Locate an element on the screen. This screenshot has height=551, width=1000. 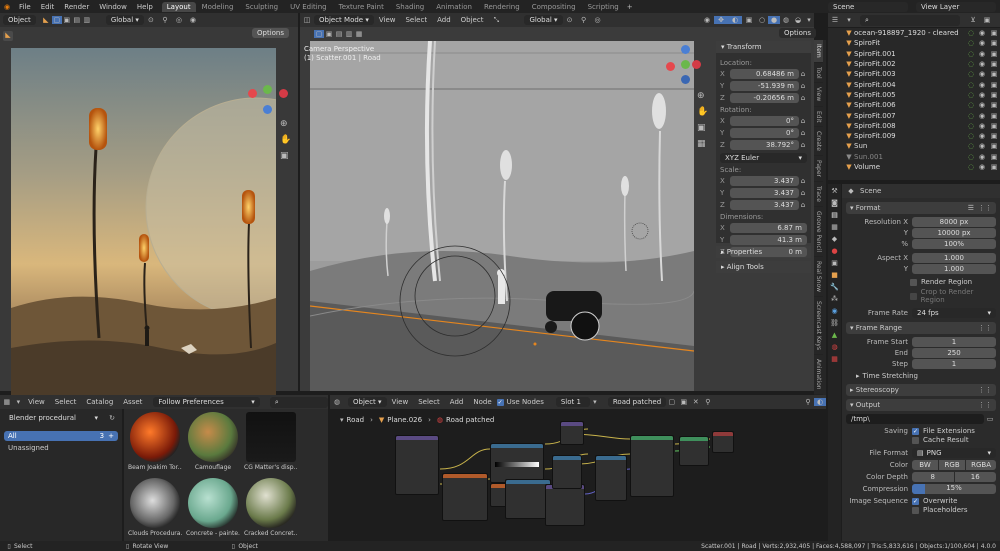
constraints-properties-icon: ⛓ is located at coordinates (834, 323).